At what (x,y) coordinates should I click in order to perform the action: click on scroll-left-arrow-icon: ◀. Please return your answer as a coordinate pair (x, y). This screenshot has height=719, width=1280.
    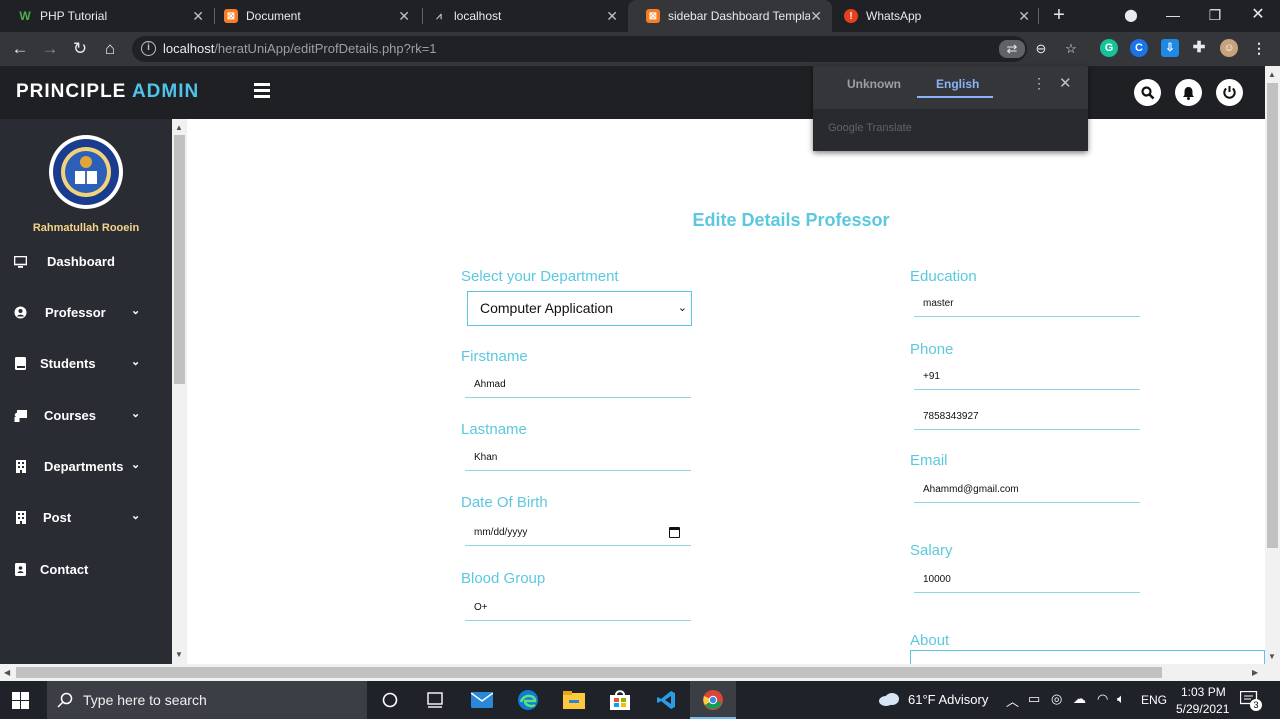
    Looking at the image, I should click on (7, 672).